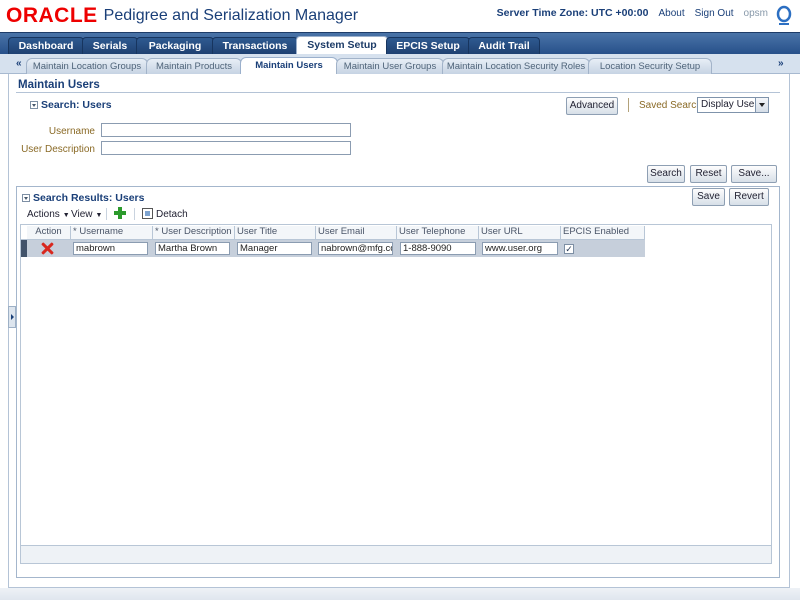 The height and width of the screenshot is (600, 800). What do you see at coordinates (355, 248) in the screenshot?
I see `user-email-cell-input` at bounding box center [355, 248].